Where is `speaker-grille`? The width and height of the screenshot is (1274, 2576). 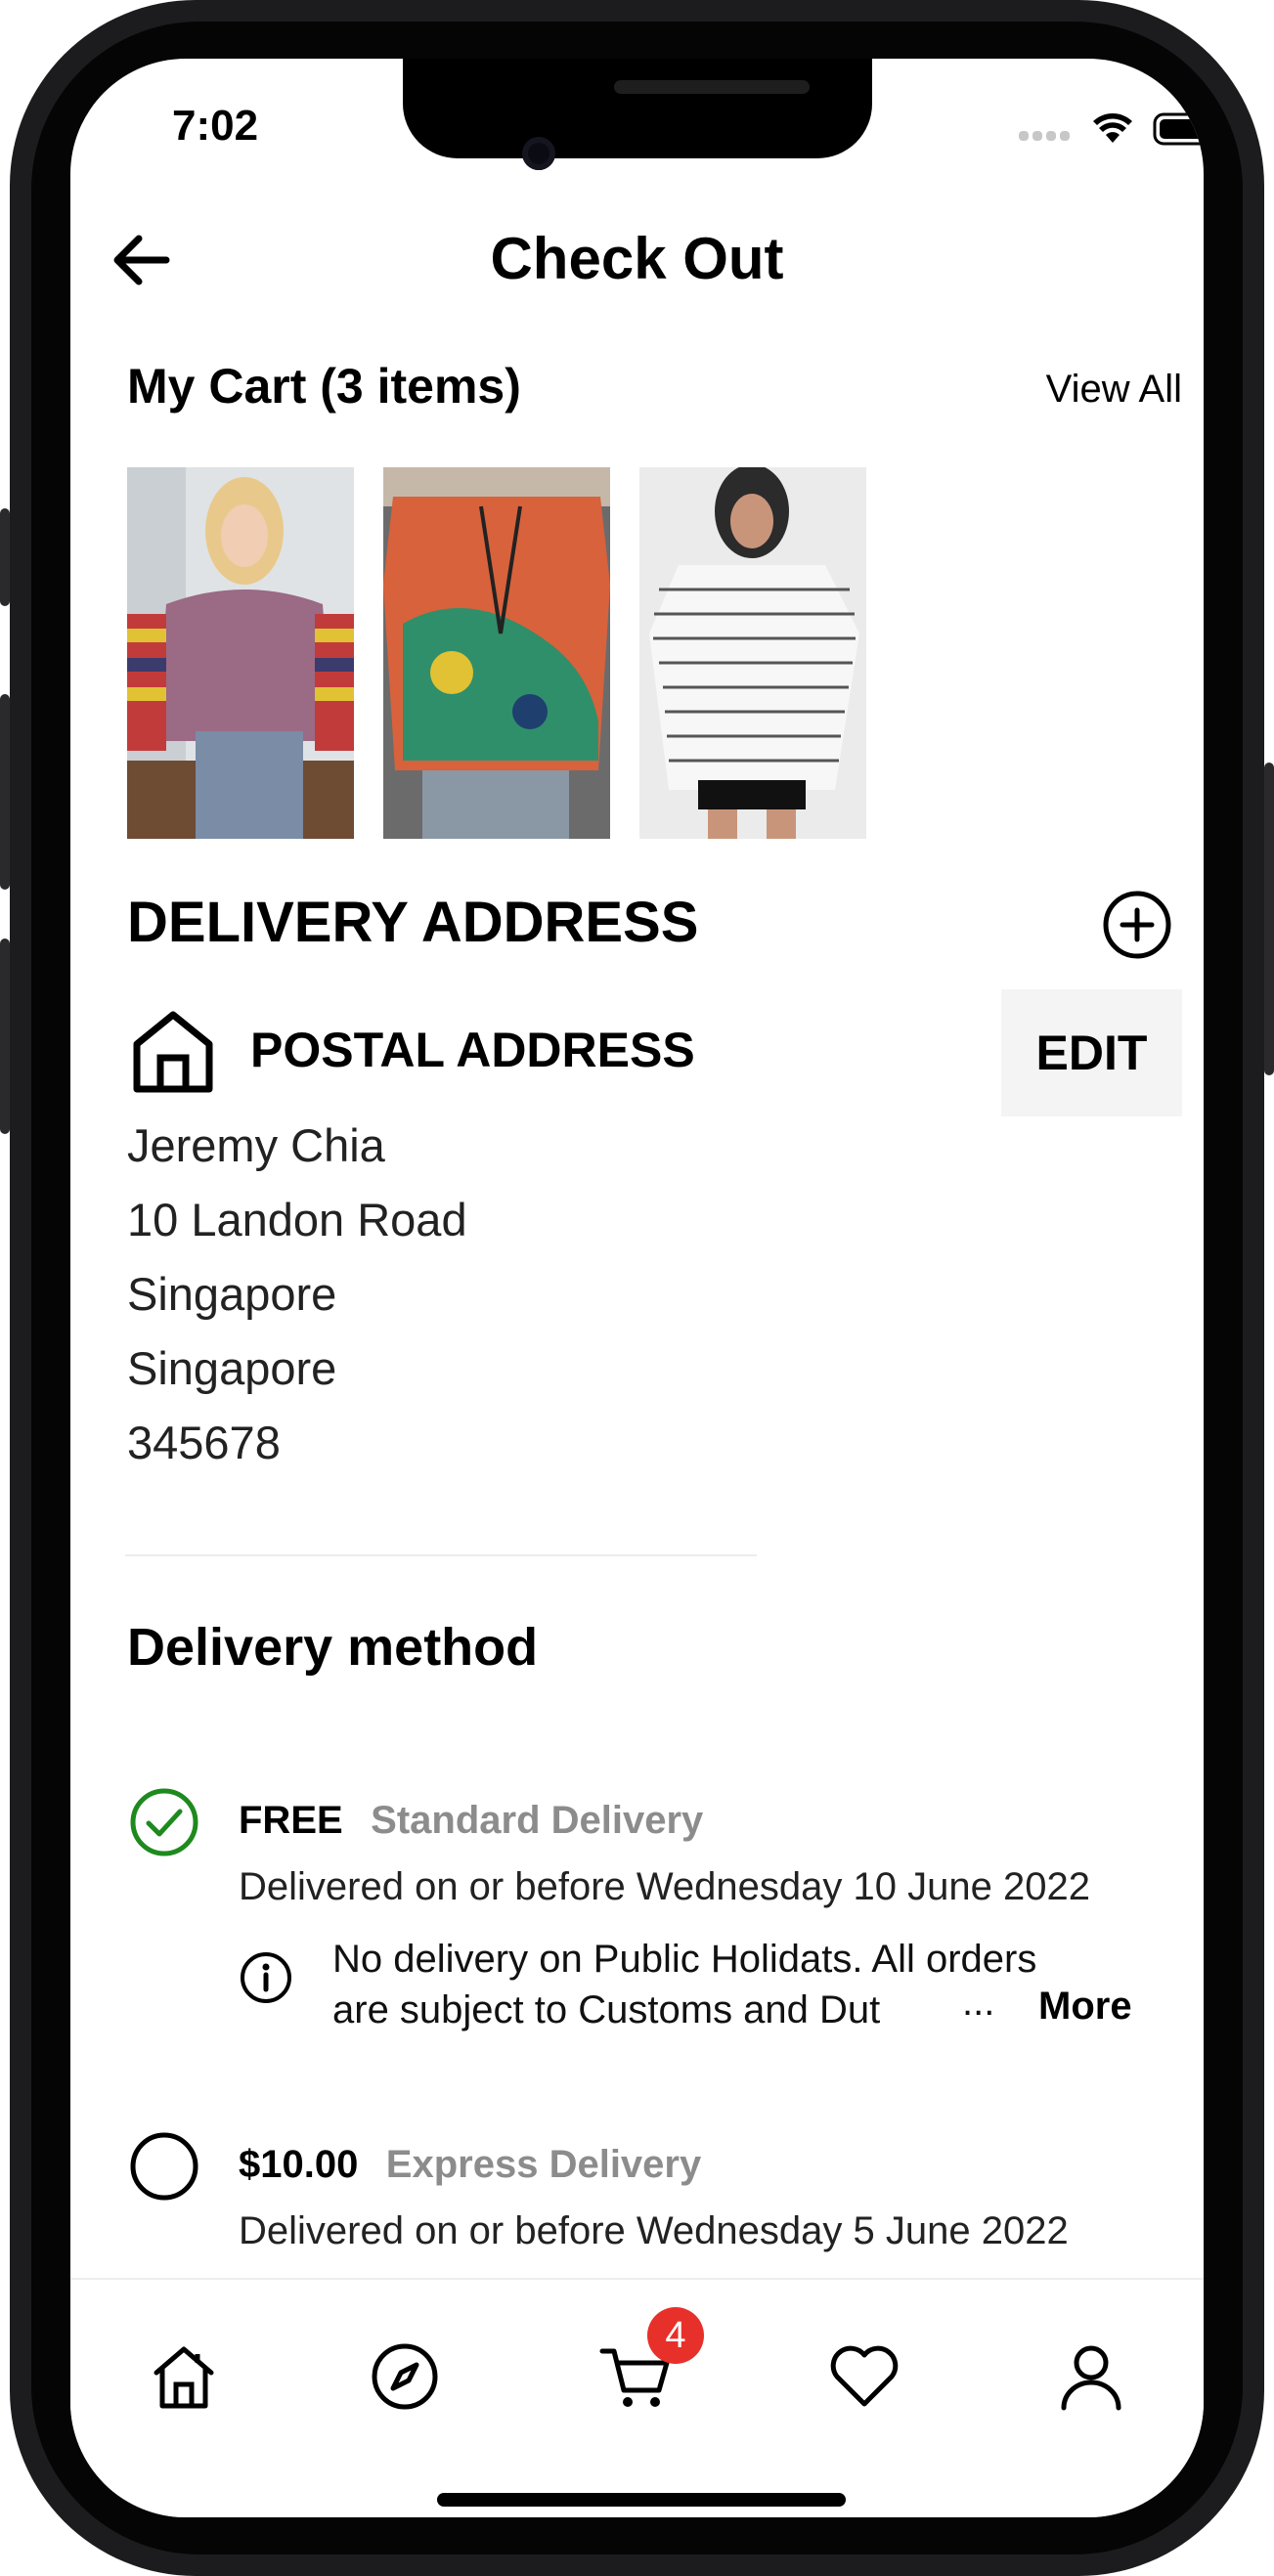 speaker-grille is located at coordinates (712, 87).